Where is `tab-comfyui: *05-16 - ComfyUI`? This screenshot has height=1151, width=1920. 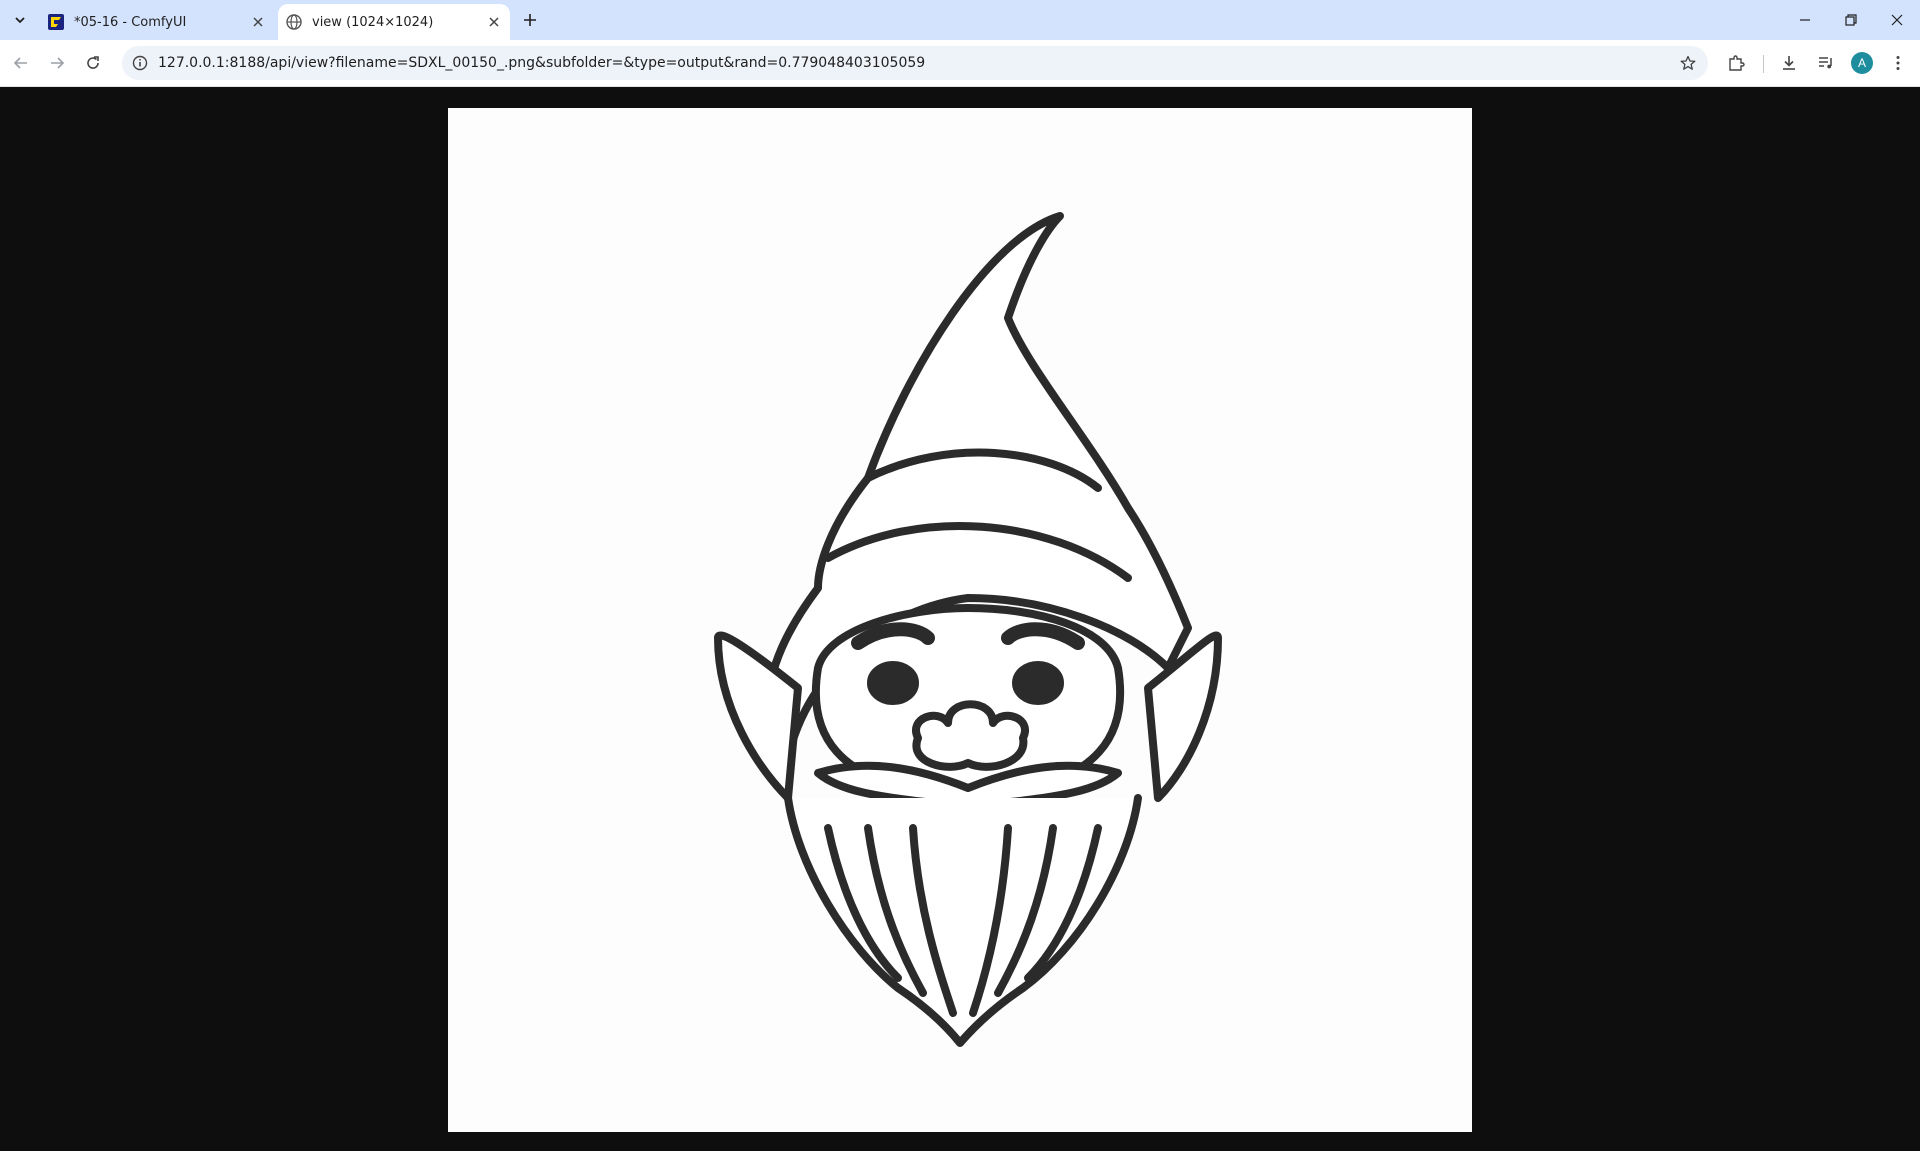
tab-comfyui: *05-16 - ComfyUI is located at coordinates (157, 22).